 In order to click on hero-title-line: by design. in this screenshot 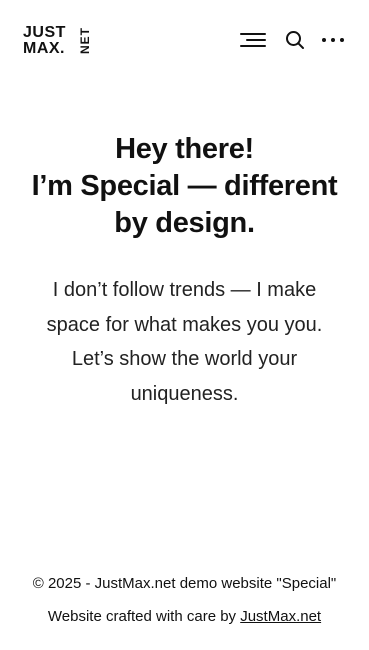, I will do `click(184, 223)`.